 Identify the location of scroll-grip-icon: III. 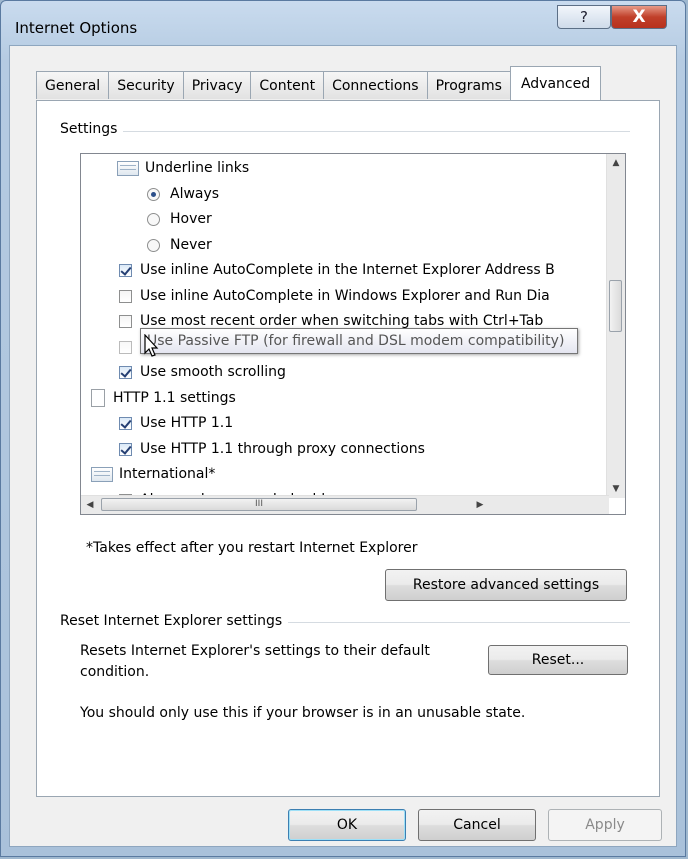
(259, 504).